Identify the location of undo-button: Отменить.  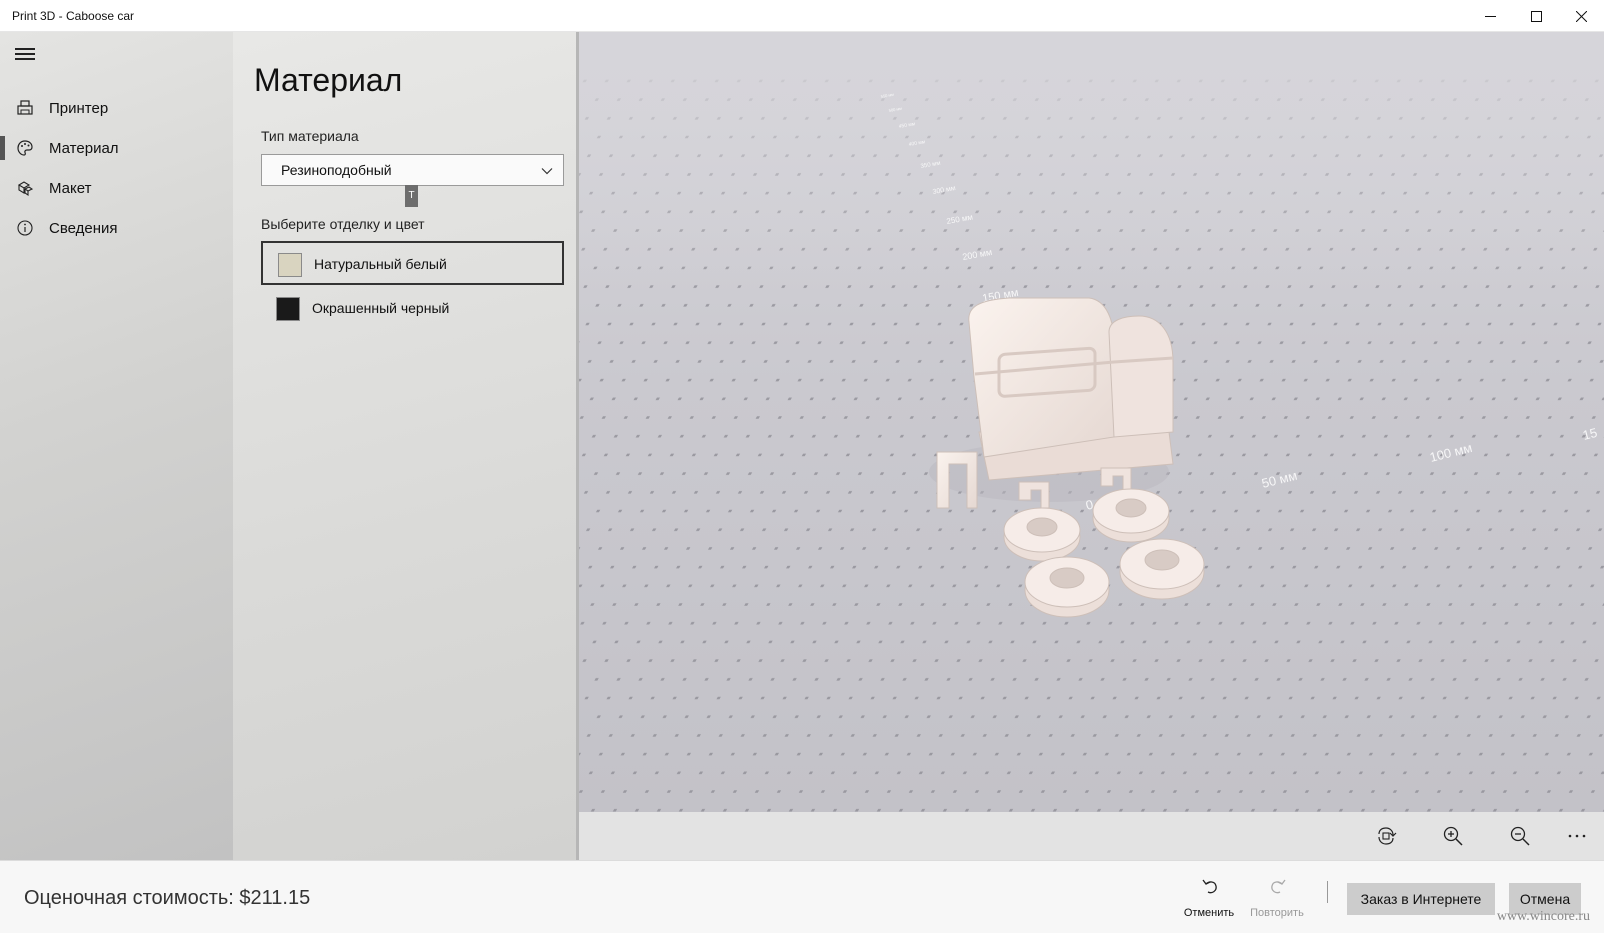
(1209, 901).